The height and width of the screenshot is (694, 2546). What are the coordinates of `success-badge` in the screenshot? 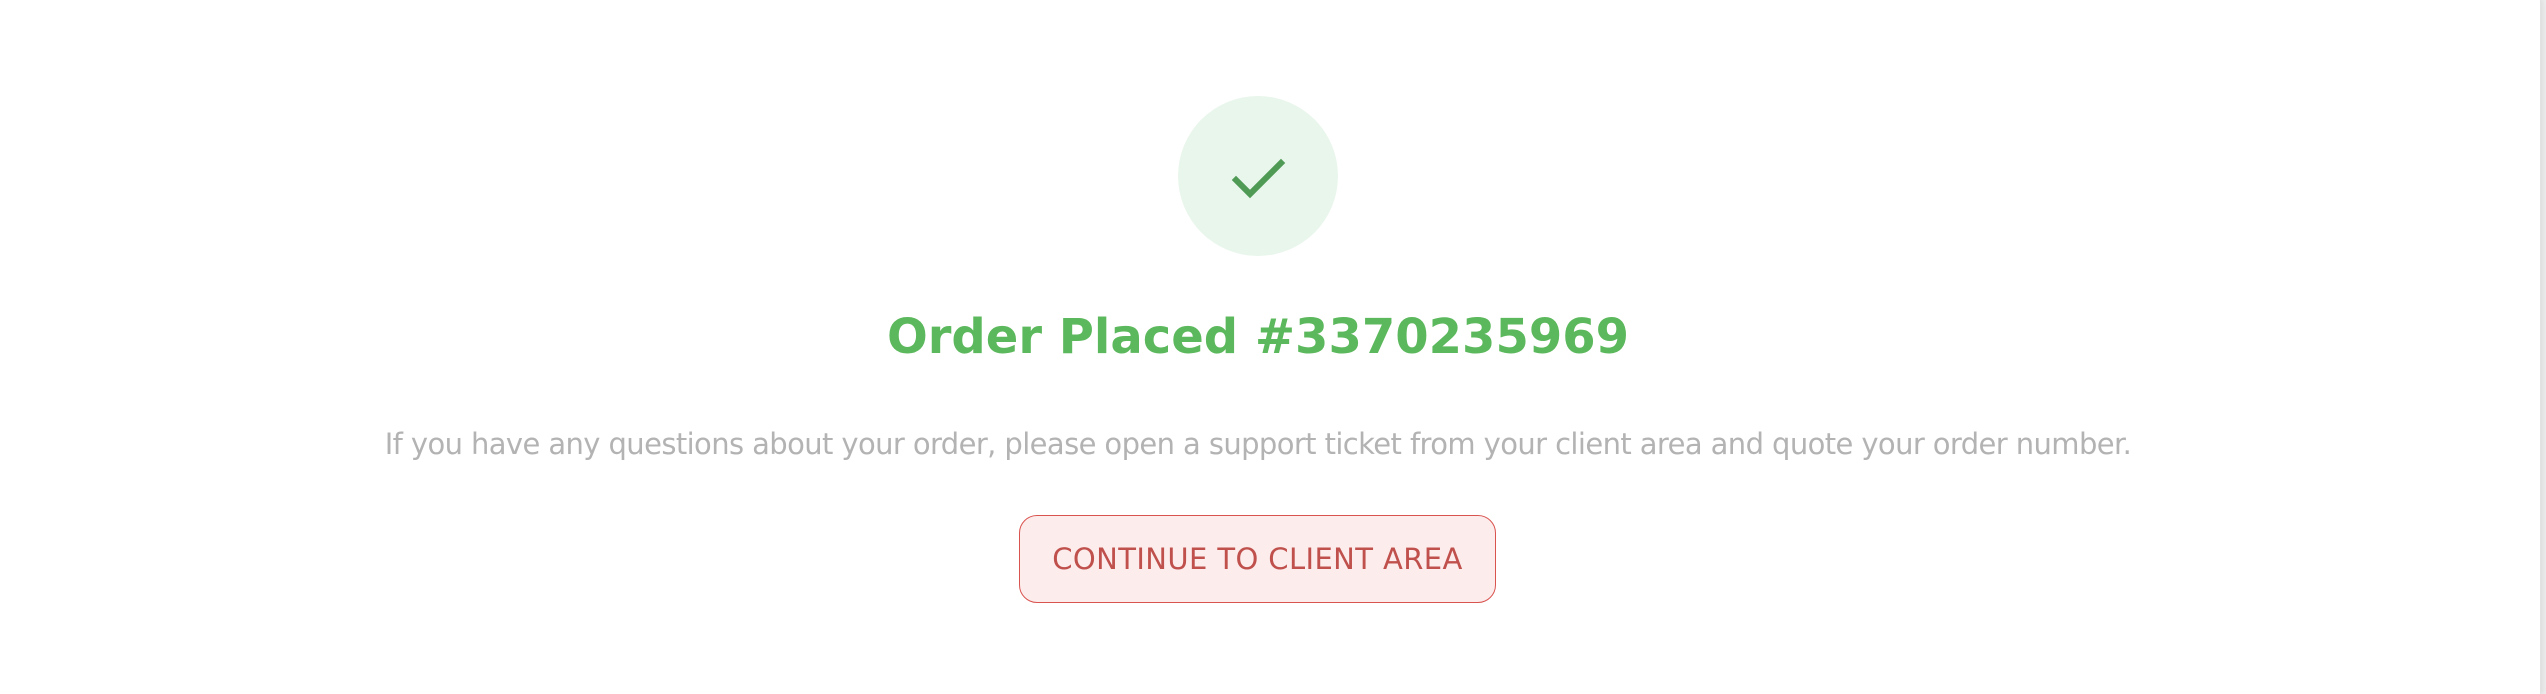 It's located at (1258, 176).